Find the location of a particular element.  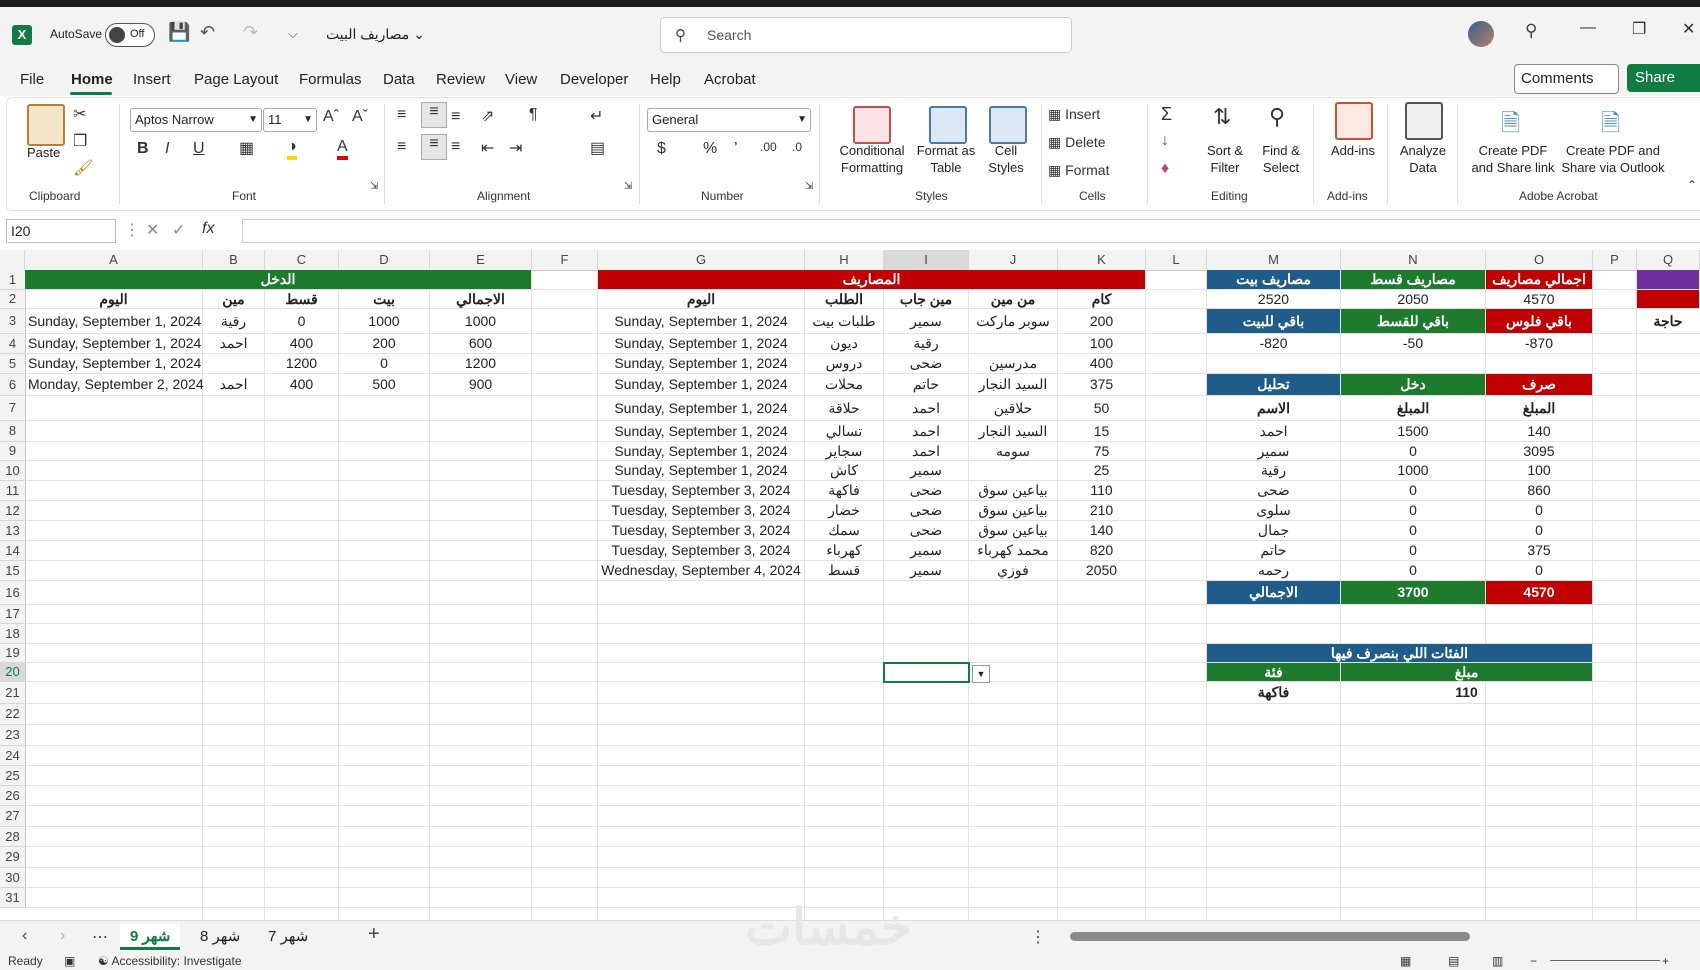

column-header-j: J is located at coordinates (1013, 260).